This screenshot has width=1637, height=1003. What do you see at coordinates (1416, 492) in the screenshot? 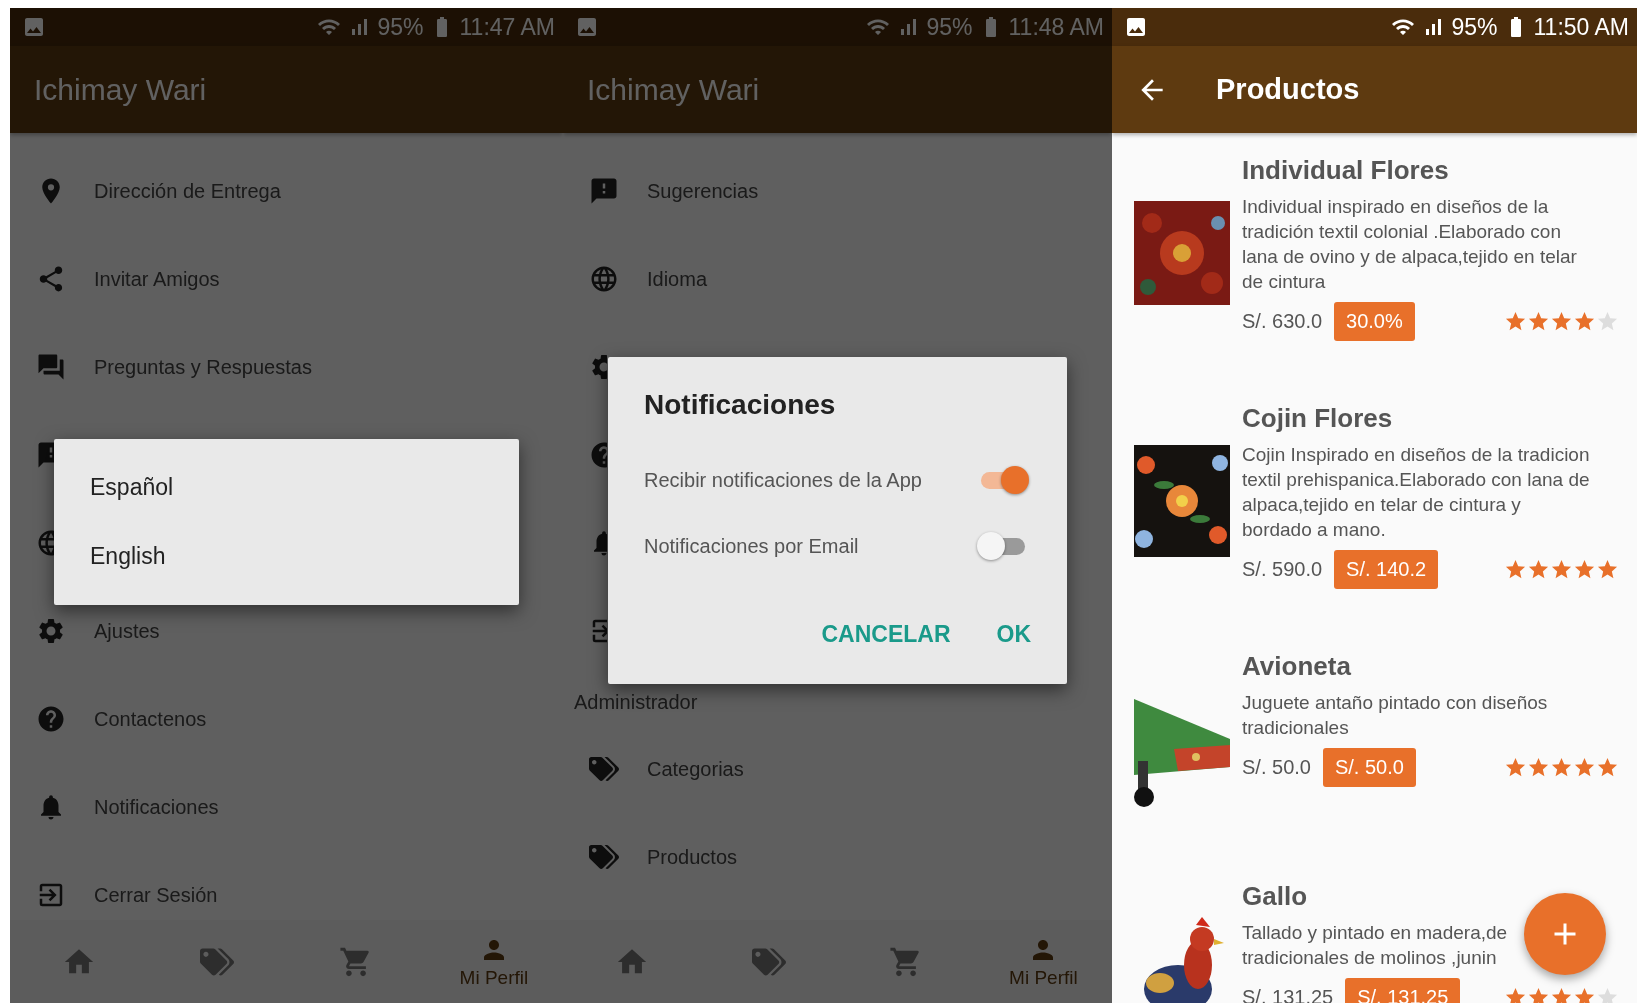
I see `product-description: Cojin Inspirado en diseños de la tradicion textil prehispanica.Elaborado con lana de alpaca,tejido en telar de cintura y bordado a mano.` at bounding box center [1416, 492].